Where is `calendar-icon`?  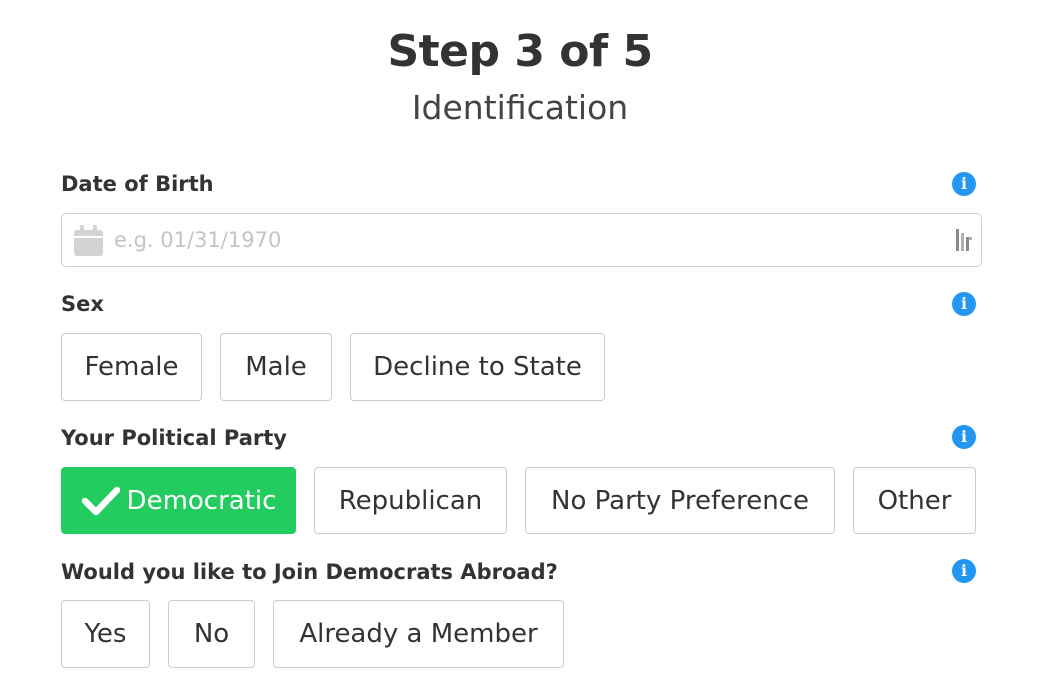
calendar-icon is located at coordinates (88, 240).